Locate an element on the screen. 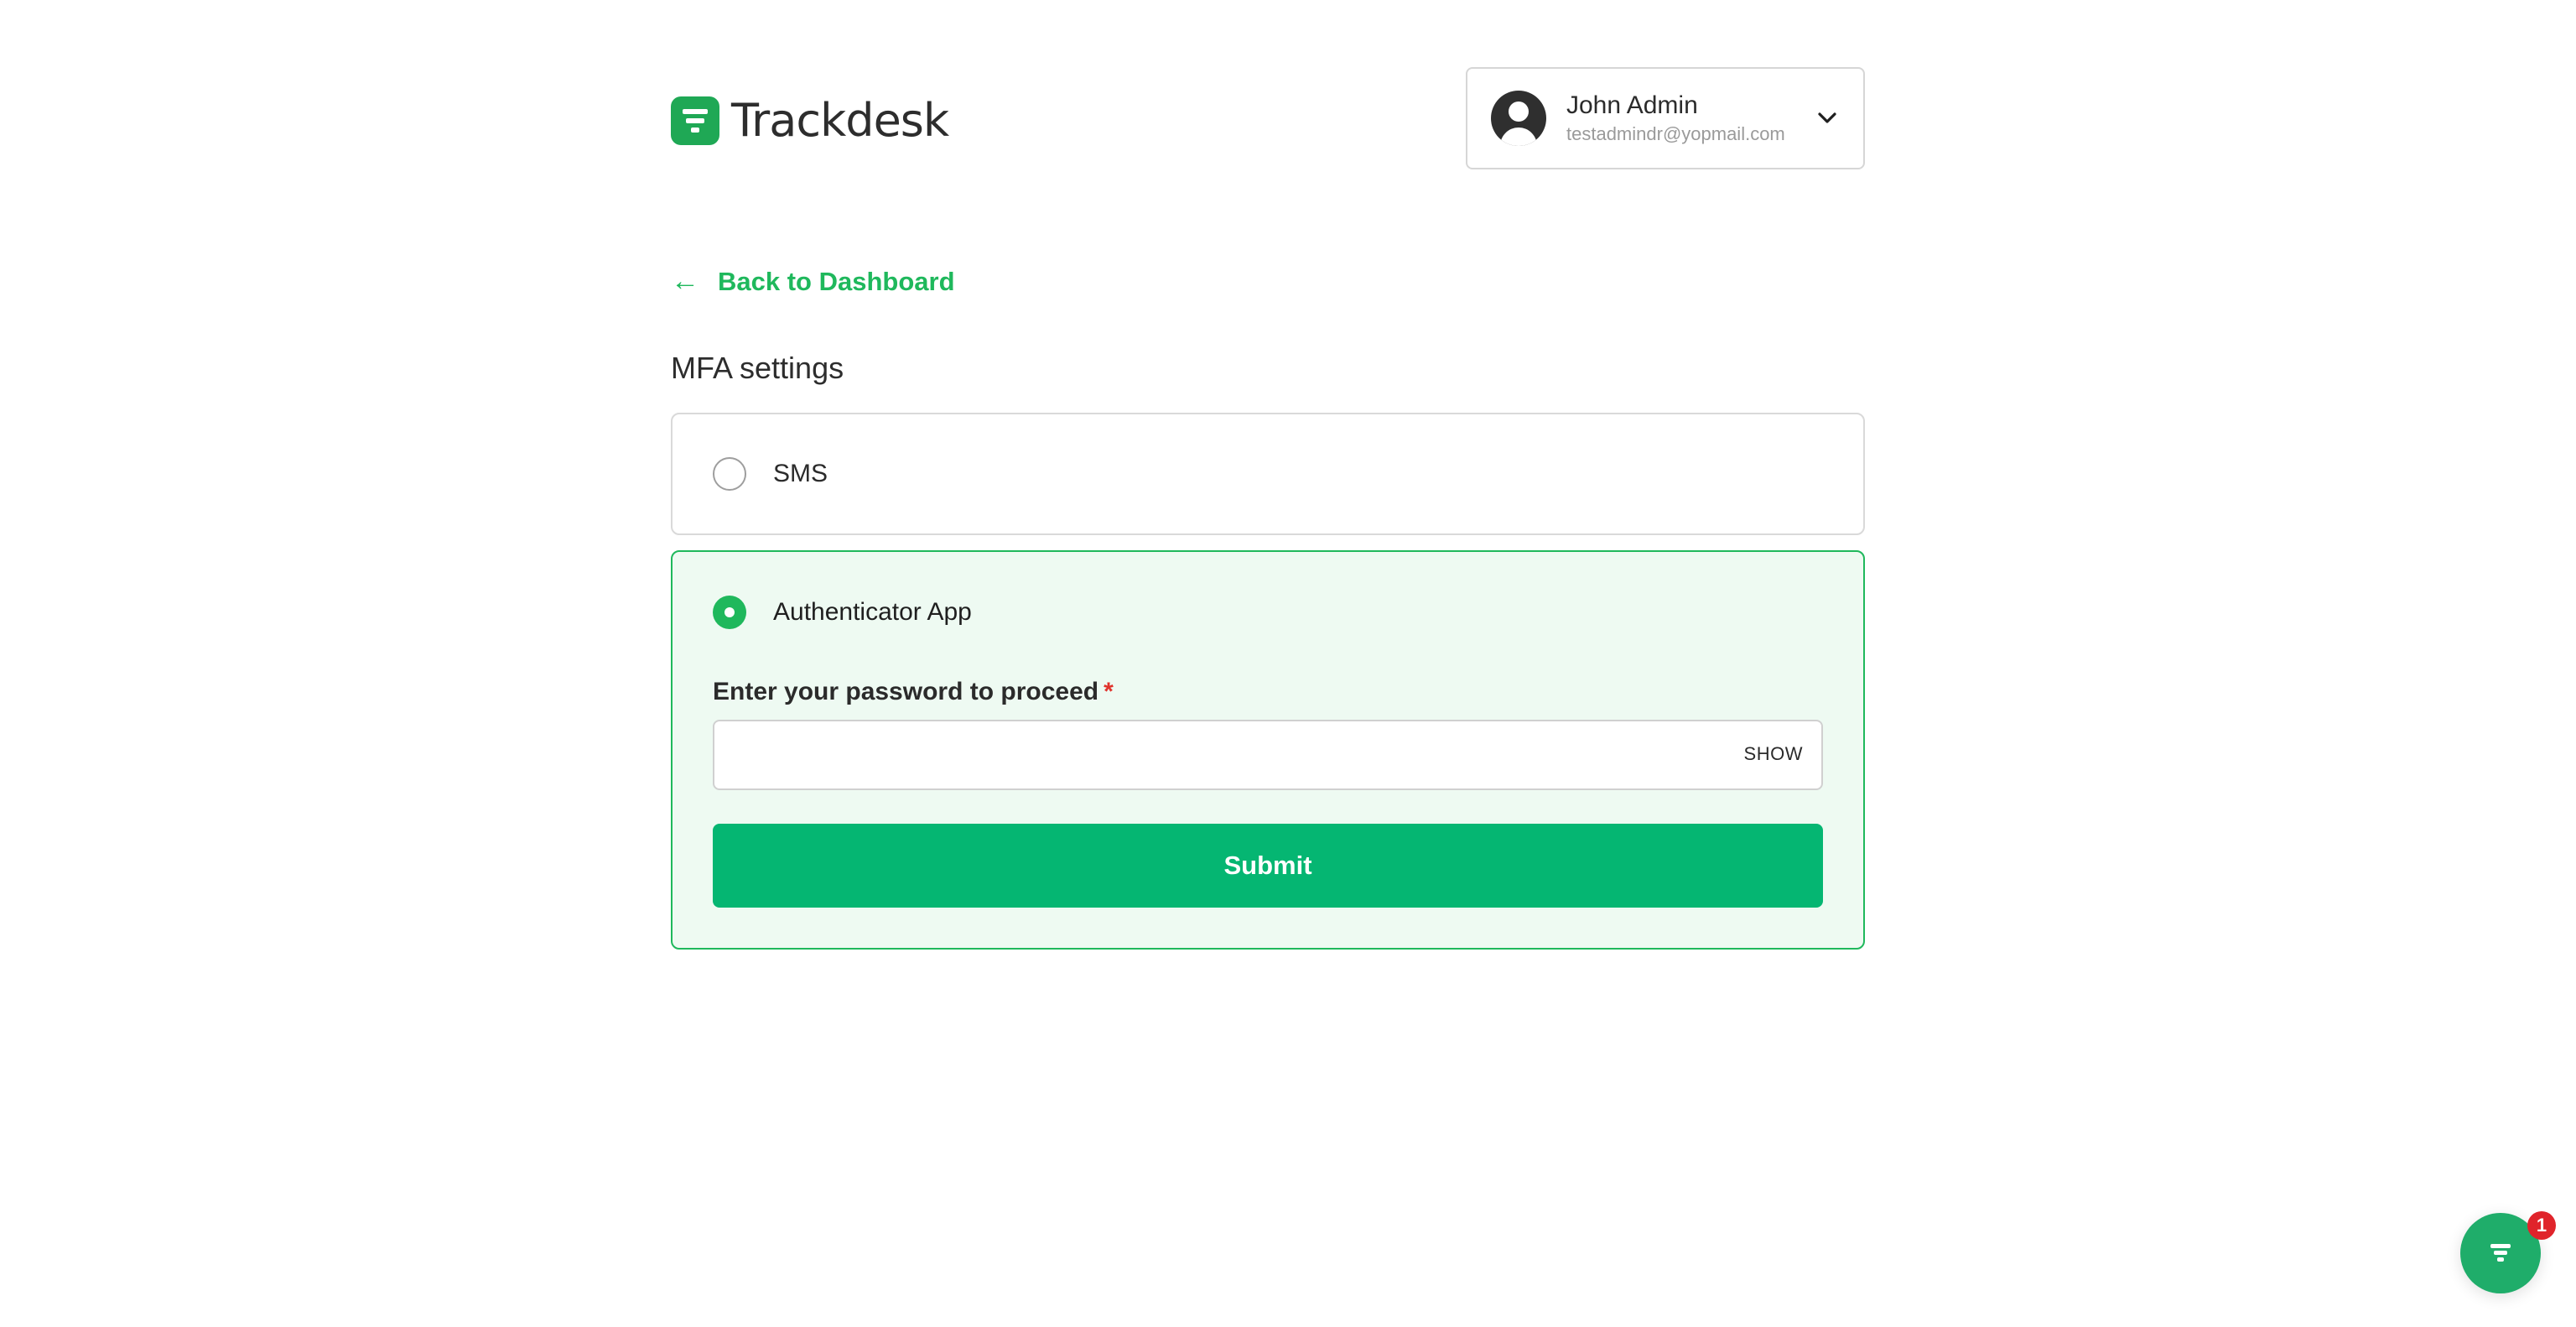 This screenshot has height=1327, width=2576. chevron-down-icon is located at coordinates (1827, 118).